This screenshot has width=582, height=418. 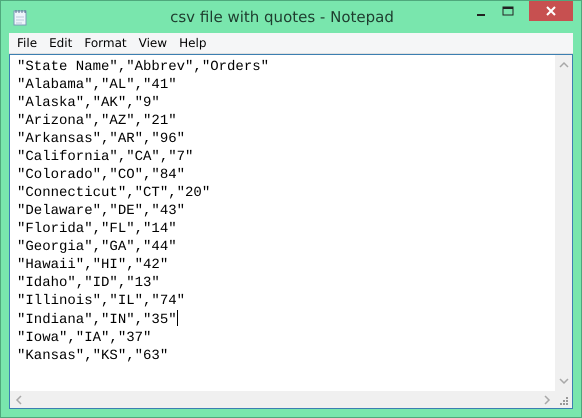 I want to click on window-title: csv file with quotes - Notepad, so click(x=282, y=17).